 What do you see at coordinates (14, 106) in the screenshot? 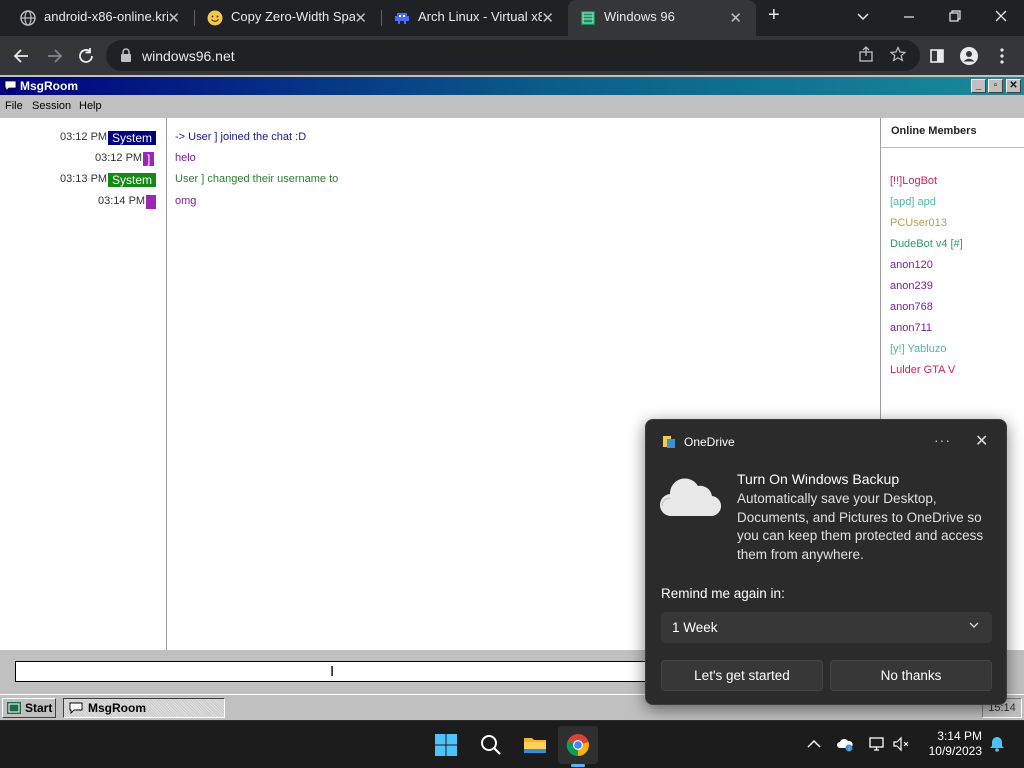
I see `menu-file: File` at bounding box center [14, 106].